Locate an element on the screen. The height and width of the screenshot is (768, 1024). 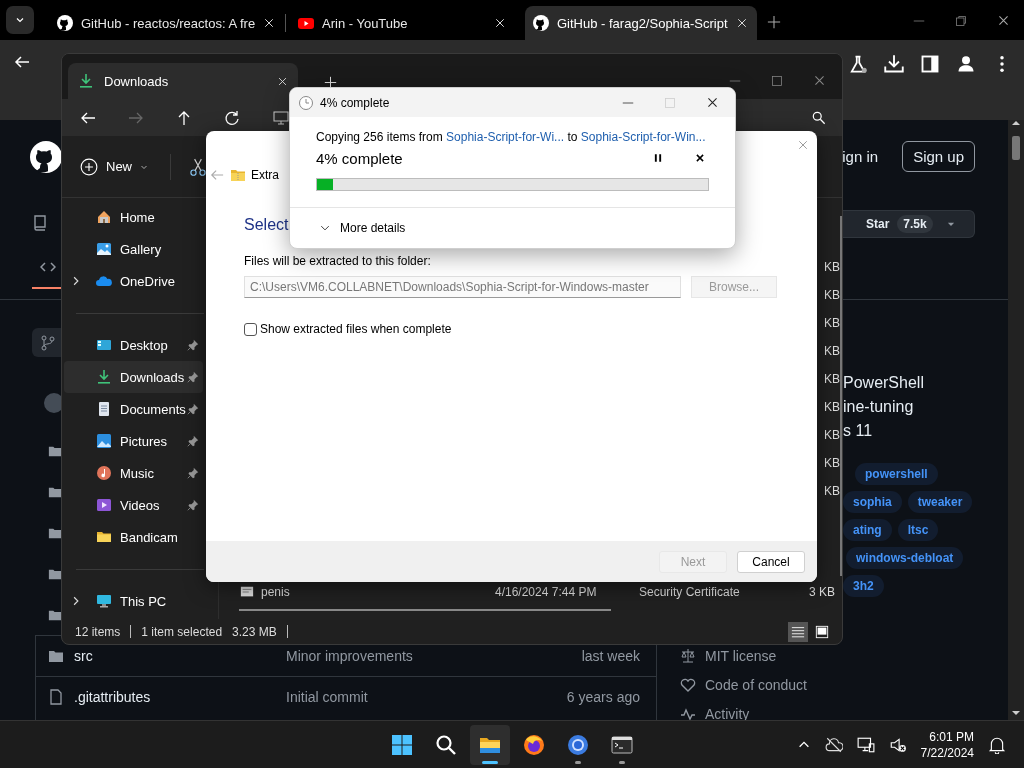
browser-tab: GitHub - reactos/reactos: A fre is located at coordinates (165, 23).